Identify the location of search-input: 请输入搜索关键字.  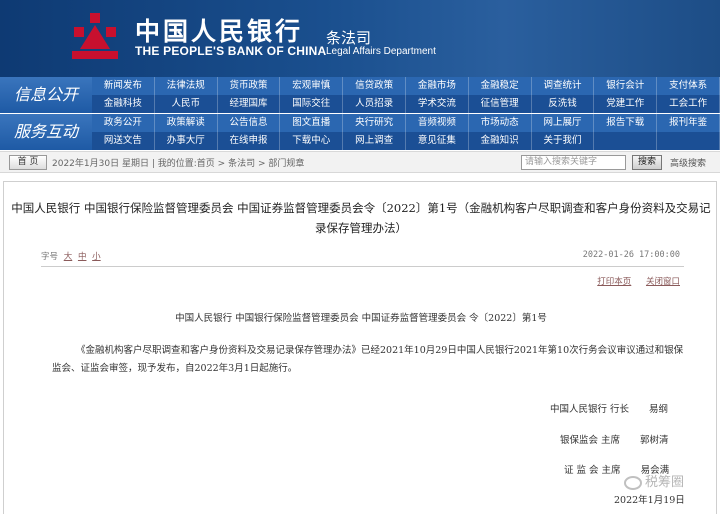
(573, 162).